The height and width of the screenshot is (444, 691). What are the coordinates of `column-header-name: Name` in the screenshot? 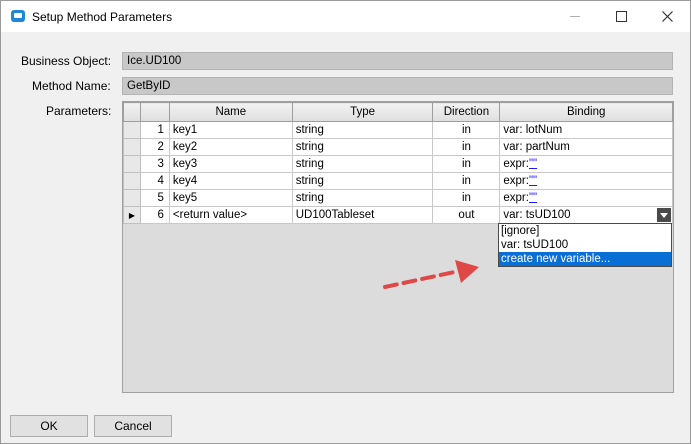 It's located at (230, 112).